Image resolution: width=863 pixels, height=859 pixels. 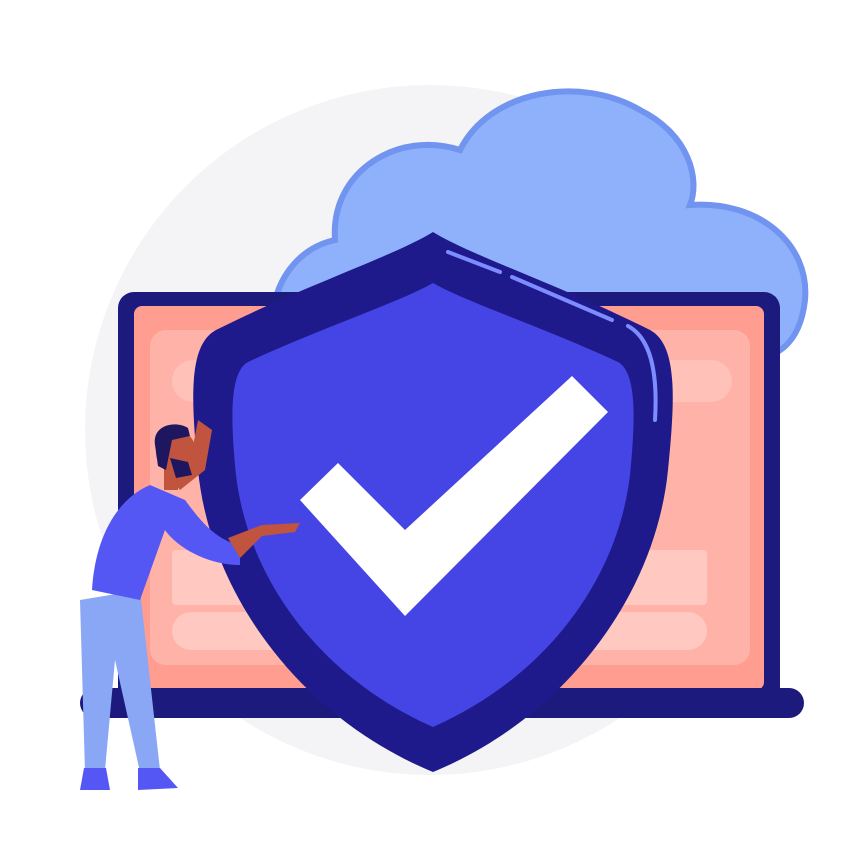 I want to click on person-shoe-right, so click(x=158, y=779).